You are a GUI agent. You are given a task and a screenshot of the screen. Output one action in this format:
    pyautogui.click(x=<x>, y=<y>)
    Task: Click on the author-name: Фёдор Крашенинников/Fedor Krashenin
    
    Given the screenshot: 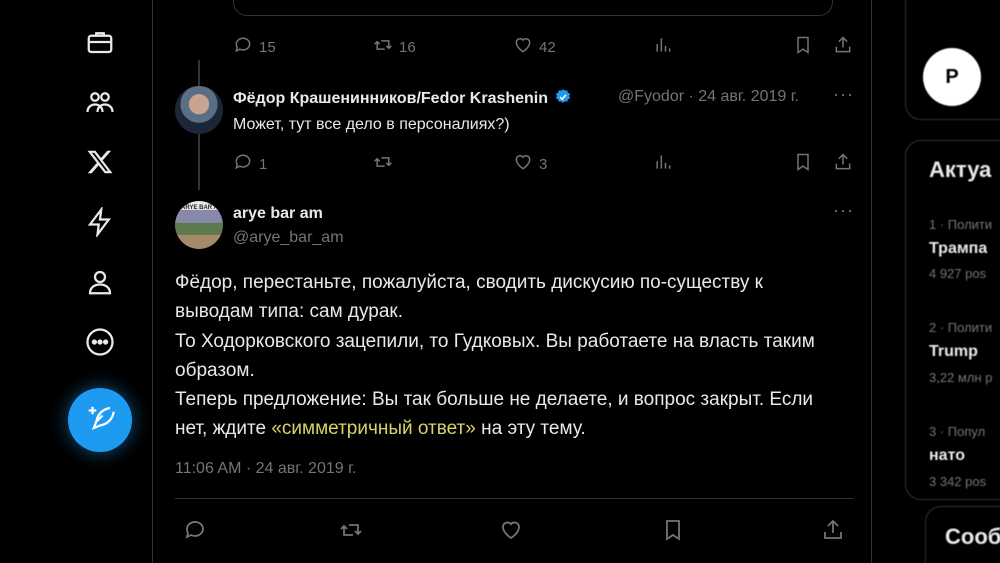 What is the action you would take?
    pyautogui.click(x=402, y=98)
    